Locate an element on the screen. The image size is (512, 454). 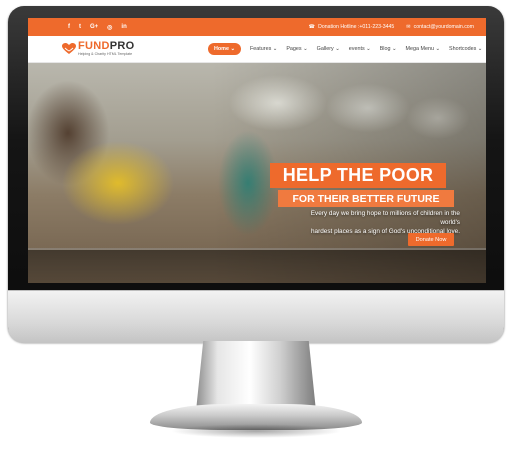
hero-title: HELP THE POOR is located at coordinates (358, 175).